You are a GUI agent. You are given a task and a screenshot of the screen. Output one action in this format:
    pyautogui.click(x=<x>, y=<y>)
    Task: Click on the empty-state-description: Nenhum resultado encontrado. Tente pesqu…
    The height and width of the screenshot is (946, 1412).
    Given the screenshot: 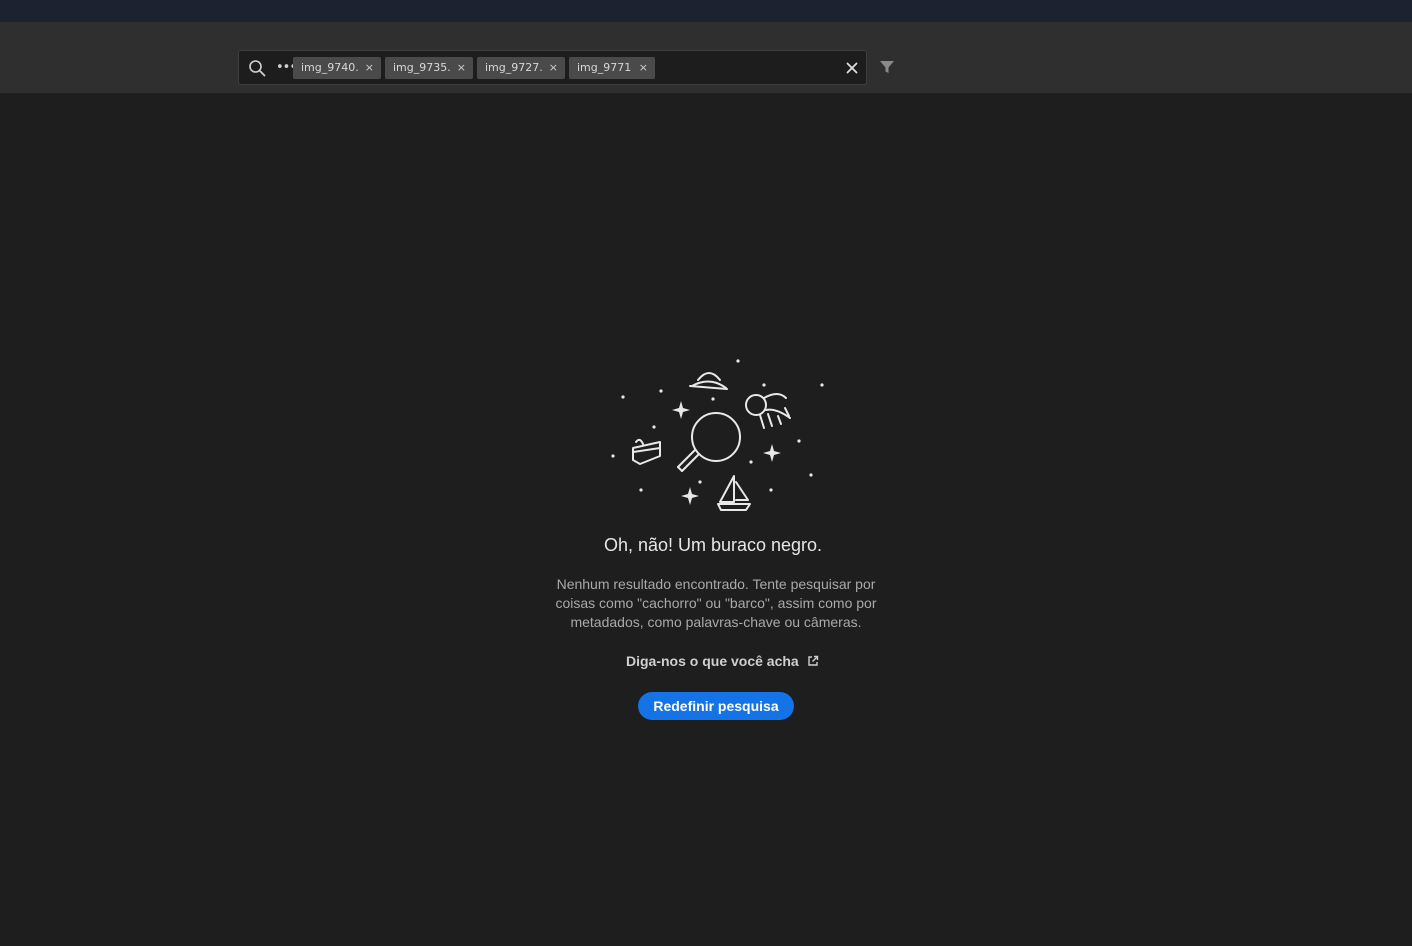 What is the action you would take?
    pyautogui.click(x=716, y=603)
    